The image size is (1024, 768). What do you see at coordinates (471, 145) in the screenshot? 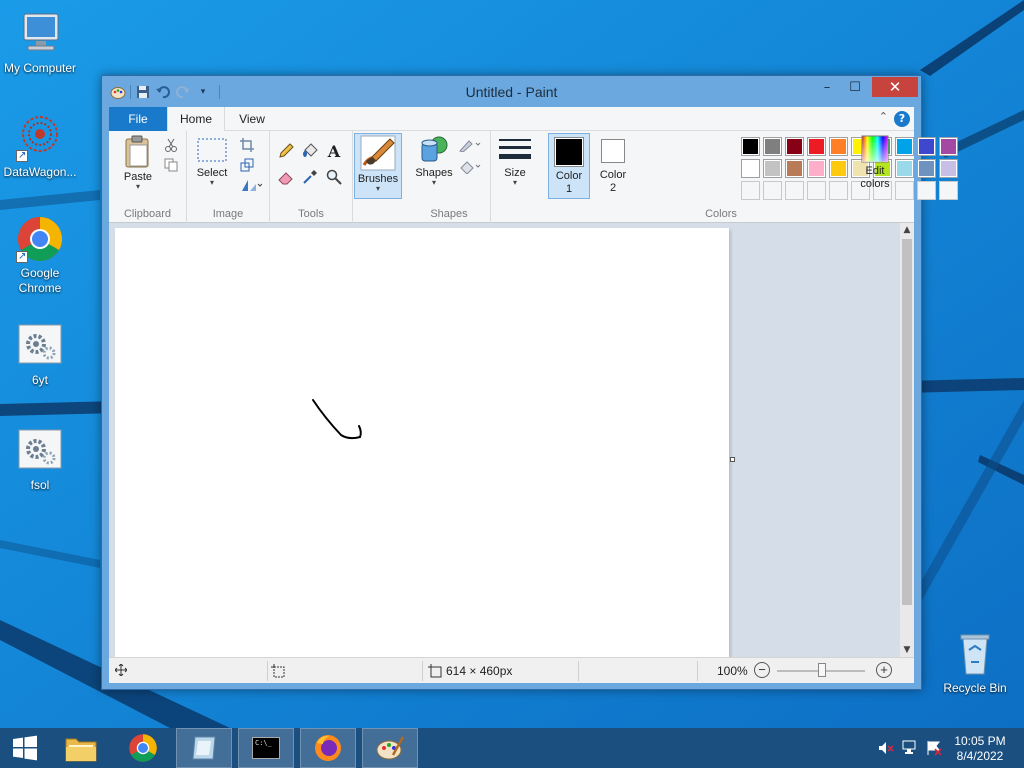
I see `outline-icon` at bounding box center [471, 145].